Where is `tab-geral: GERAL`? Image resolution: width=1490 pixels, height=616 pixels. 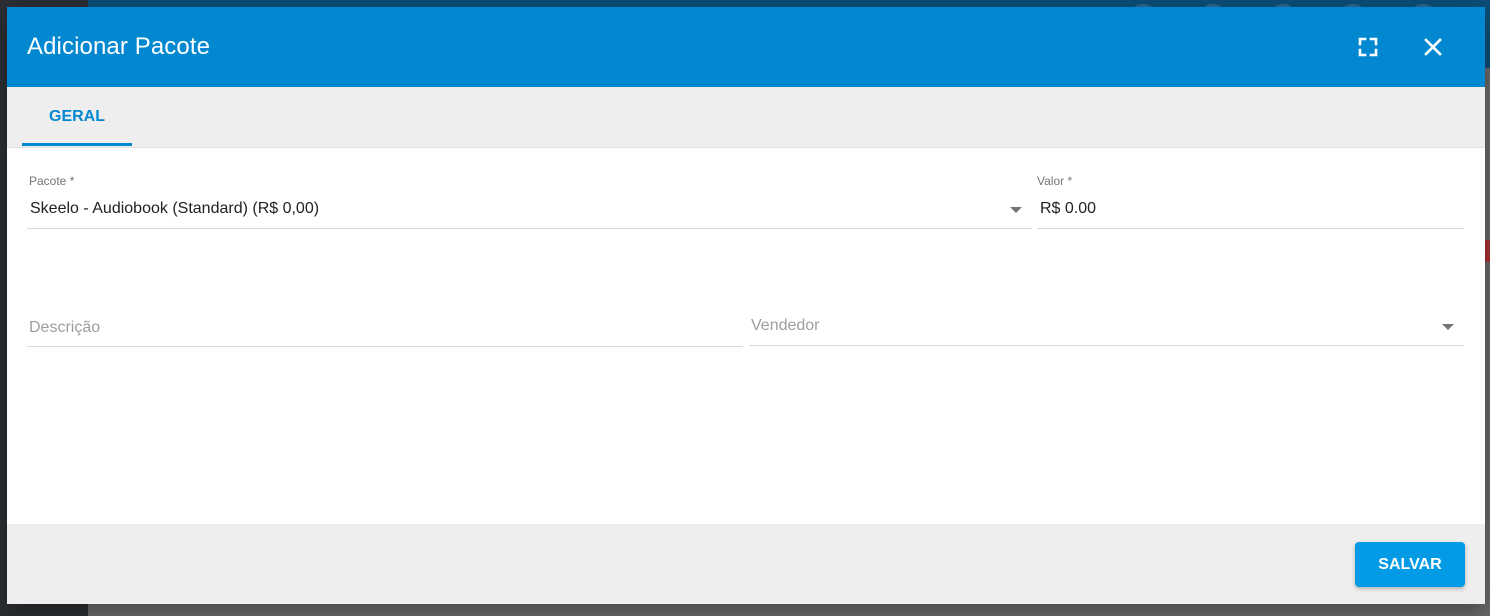 tab-geral: GERAL is located at coordinates (77, 116).